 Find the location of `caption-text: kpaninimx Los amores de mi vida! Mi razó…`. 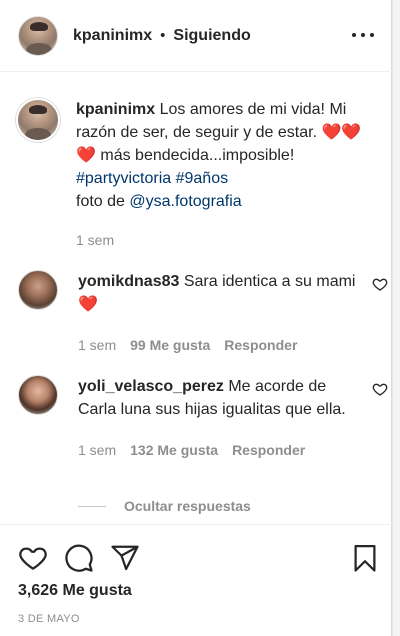

caption-text: kpaninimx Los amores de mi vida! Mi razó… is located at coordinates (226, 155).